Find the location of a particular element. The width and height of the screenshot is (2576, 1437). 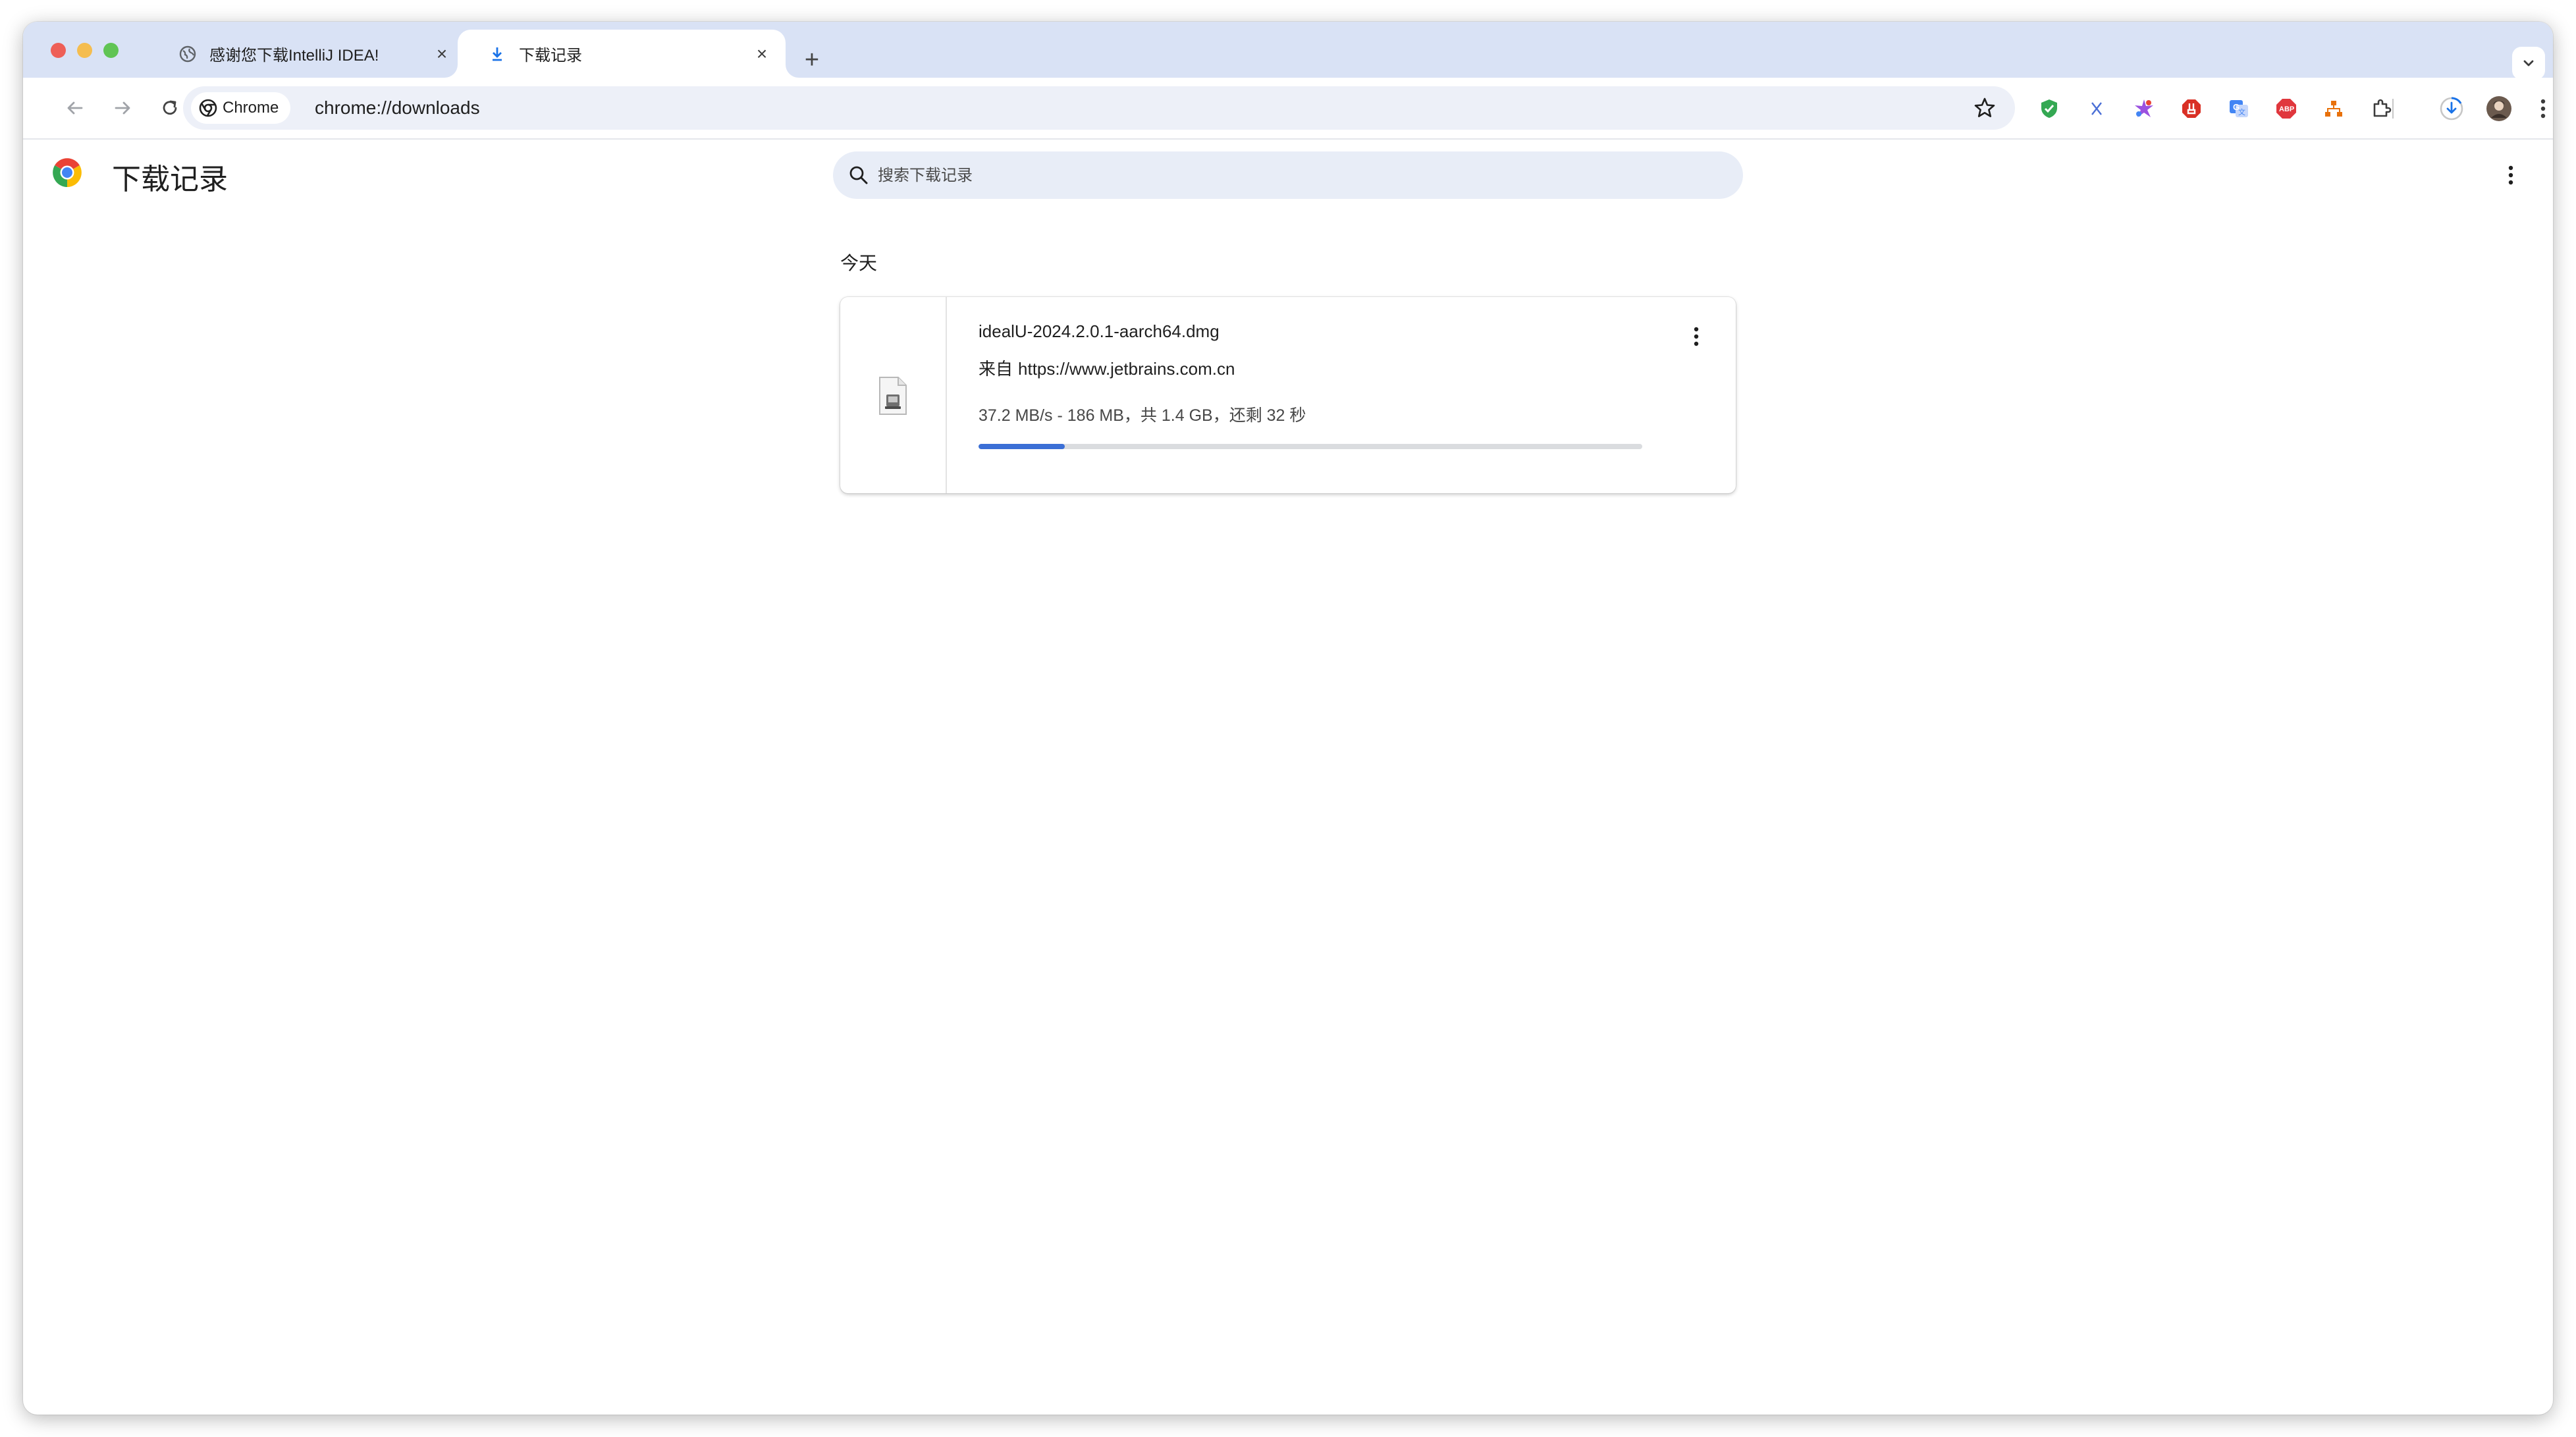

forward-button is located at coordinates (122, 108).